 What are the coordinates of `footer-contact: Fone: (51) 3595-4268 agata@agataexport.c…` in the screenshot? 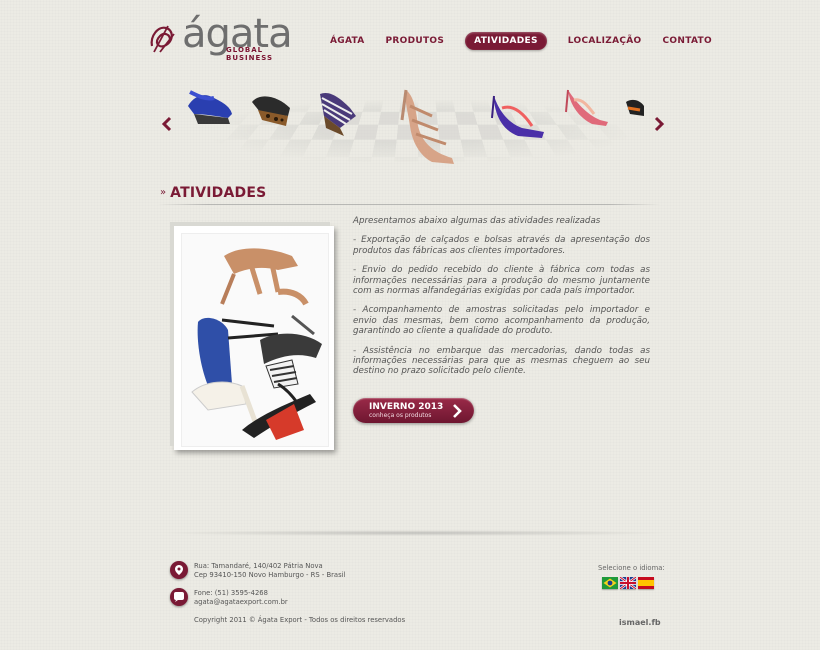 It's located at (241, 597).